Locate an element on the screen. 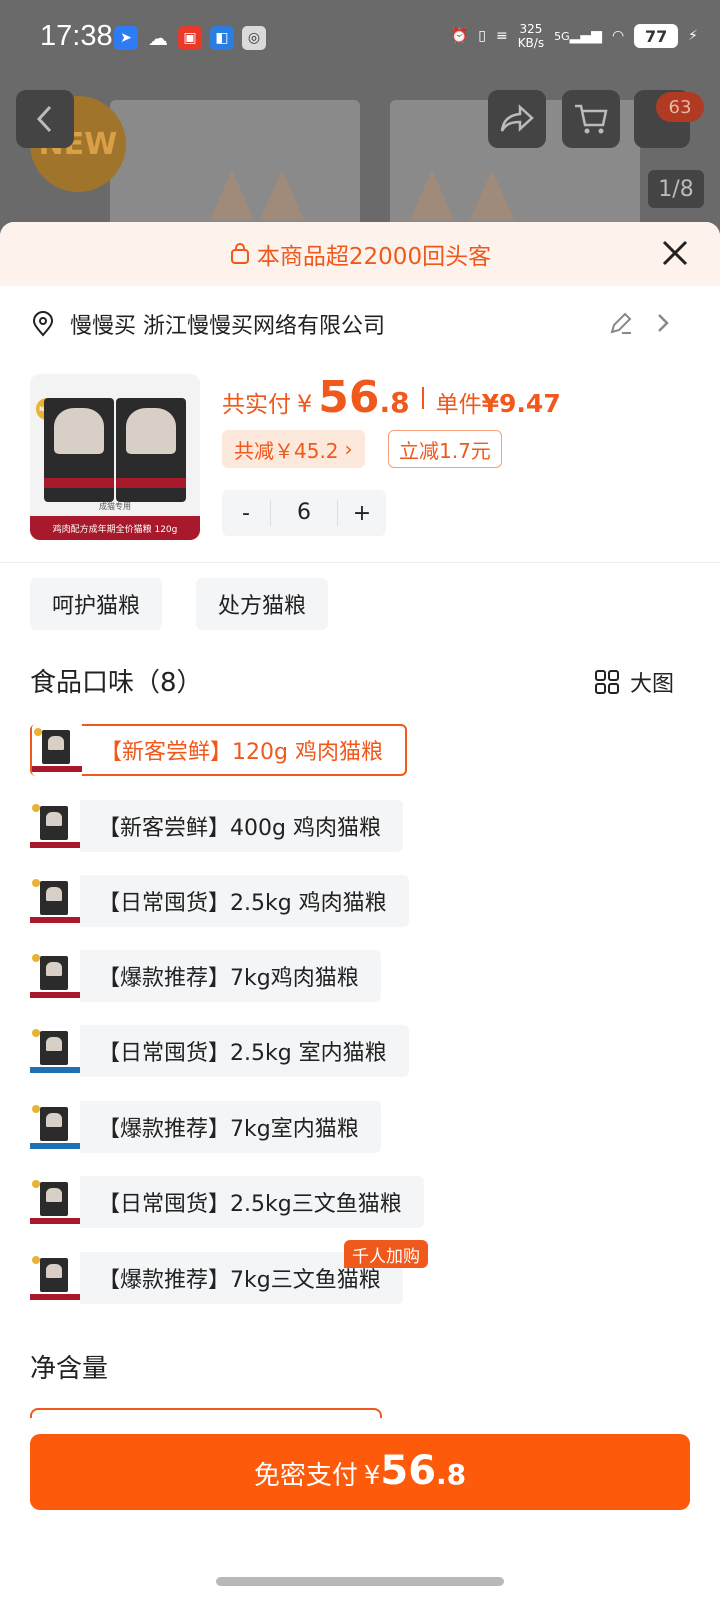 This screenshot has height=1600, width=720. direct-saving-tag: 立减1.7元 is located at coordinates (445, 449).